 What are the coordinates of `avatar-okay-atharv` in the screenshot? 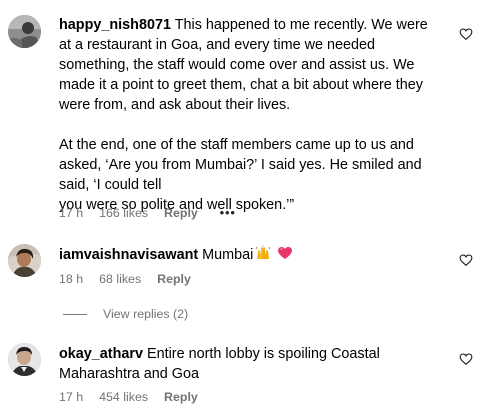 It's located at (24, 359).